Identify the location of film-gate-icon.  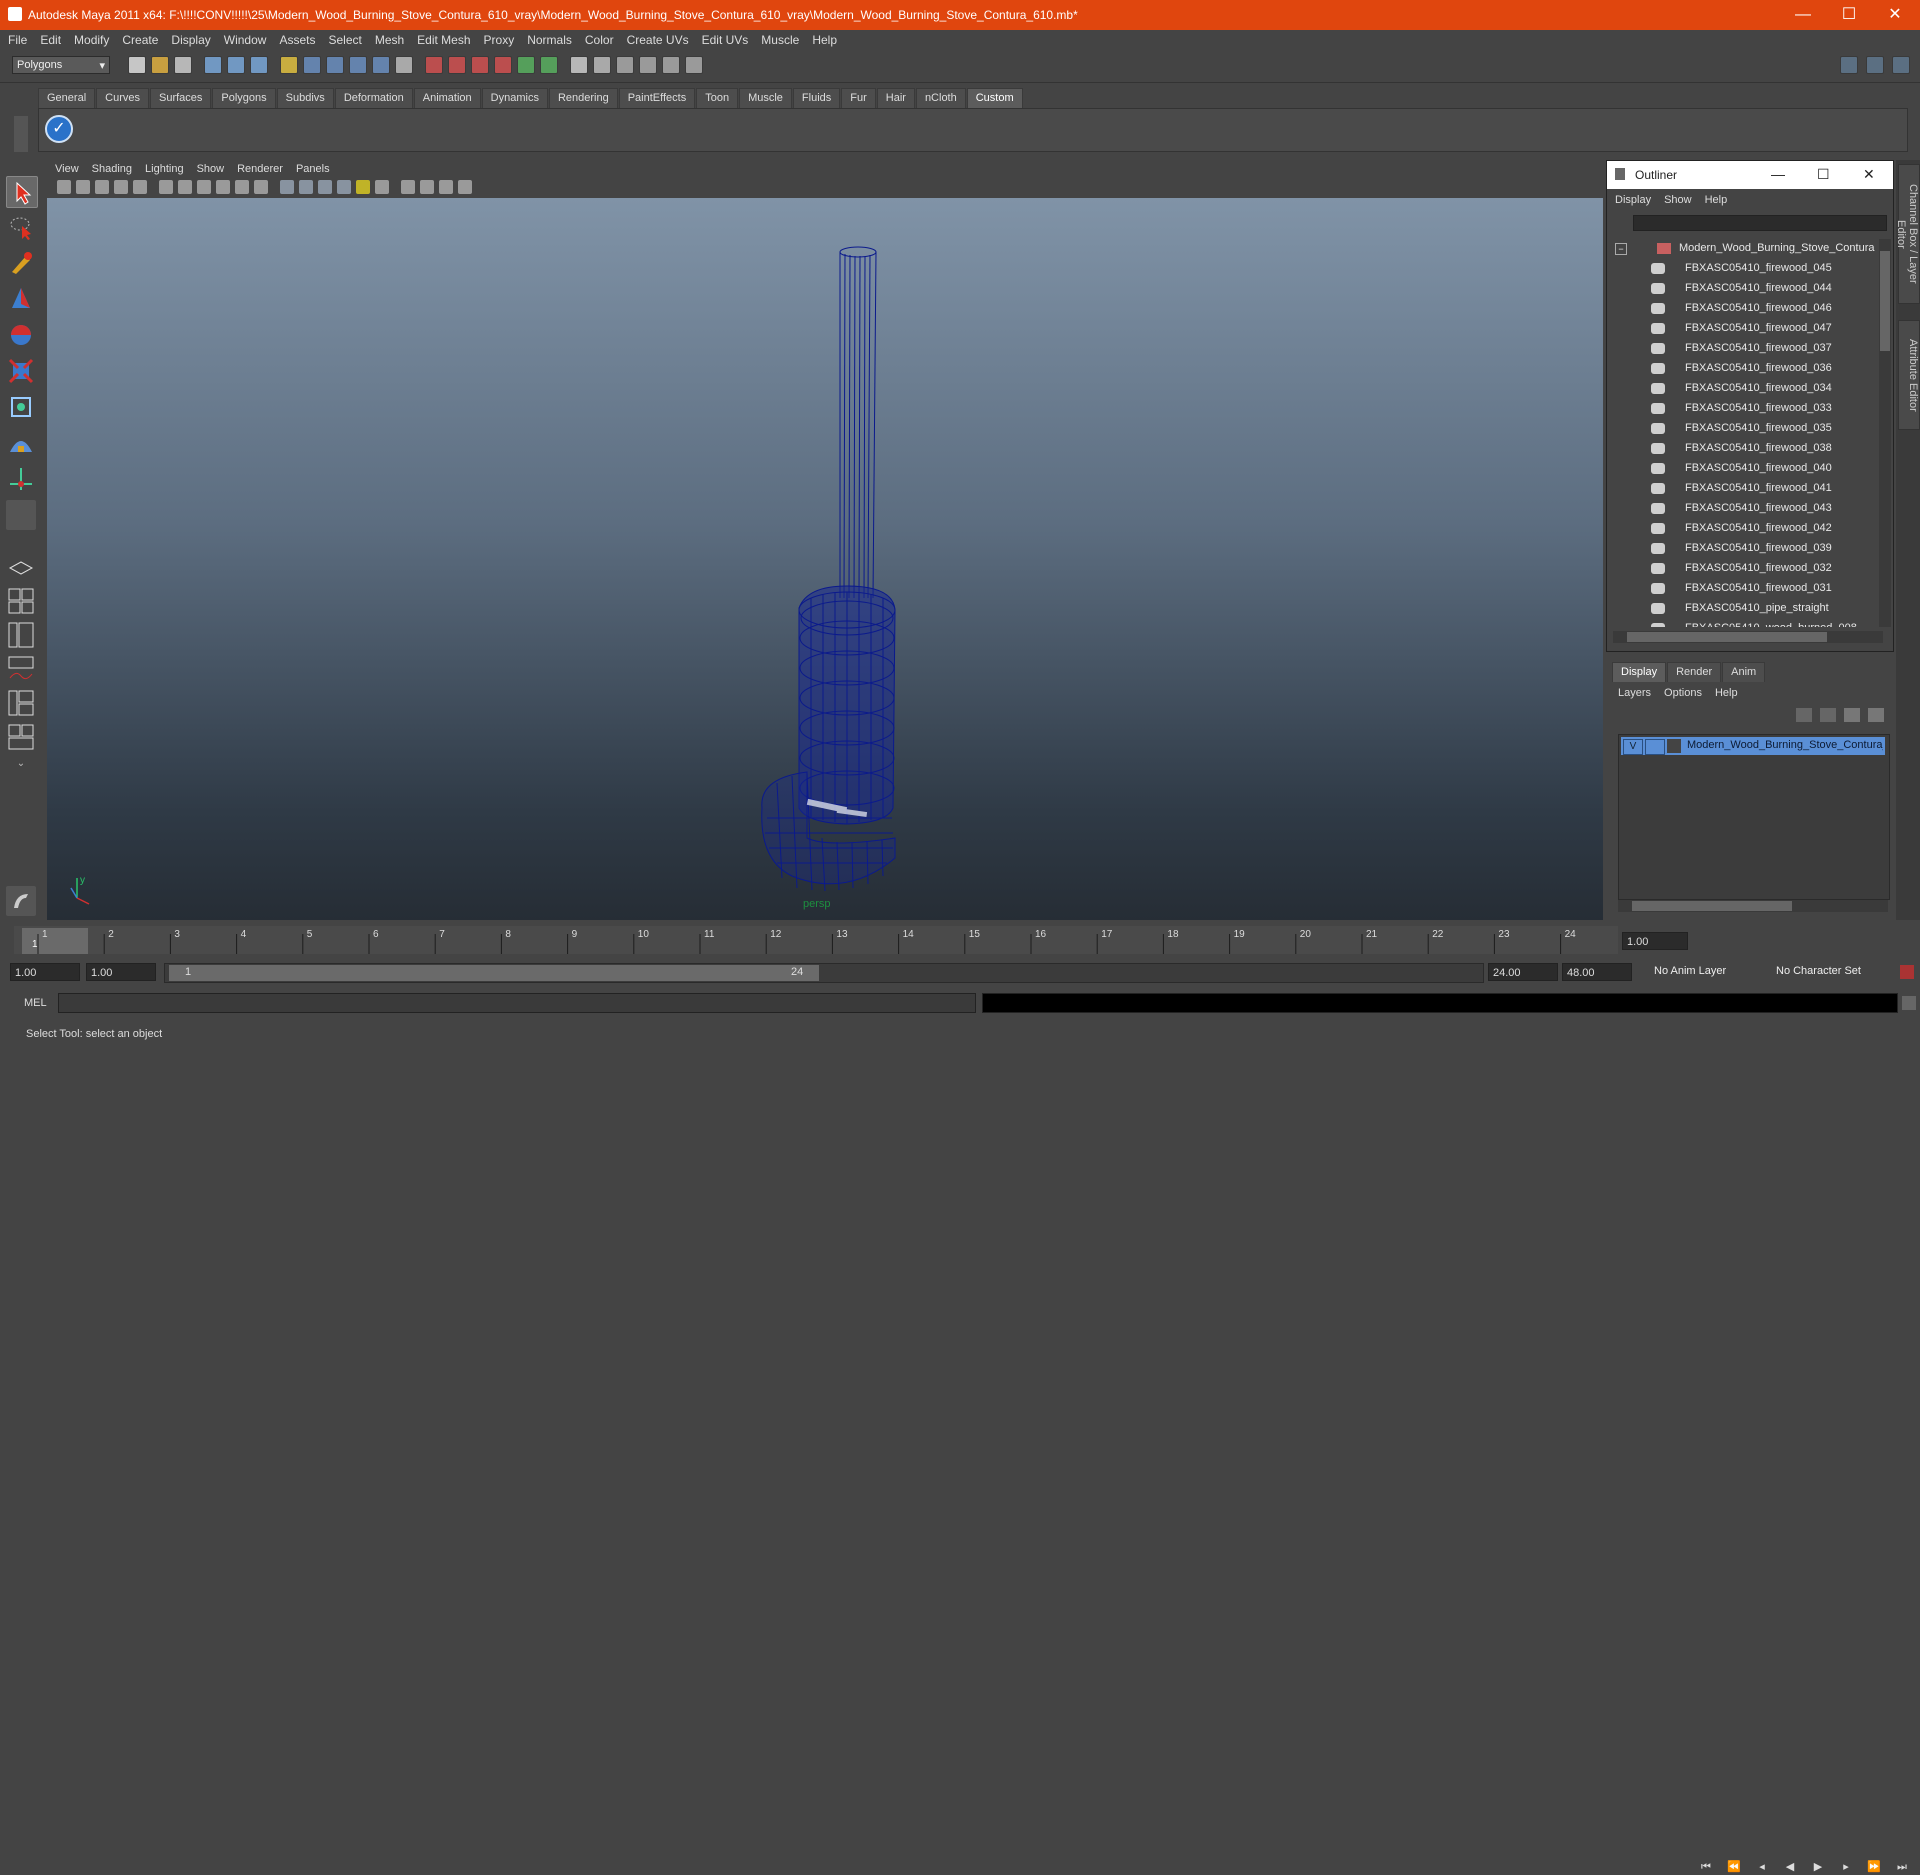
(166, 187).